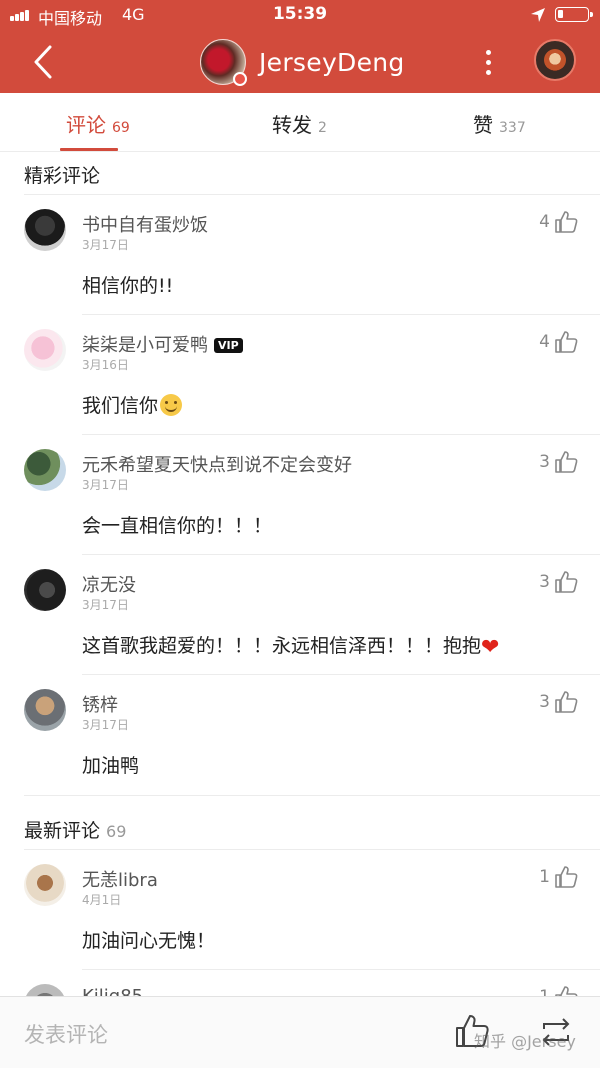 The image size is (600, 1068). Describe the element at coordinates (322, 128) in the screenshot. I see `tab-reposts-count: 2` at that location.